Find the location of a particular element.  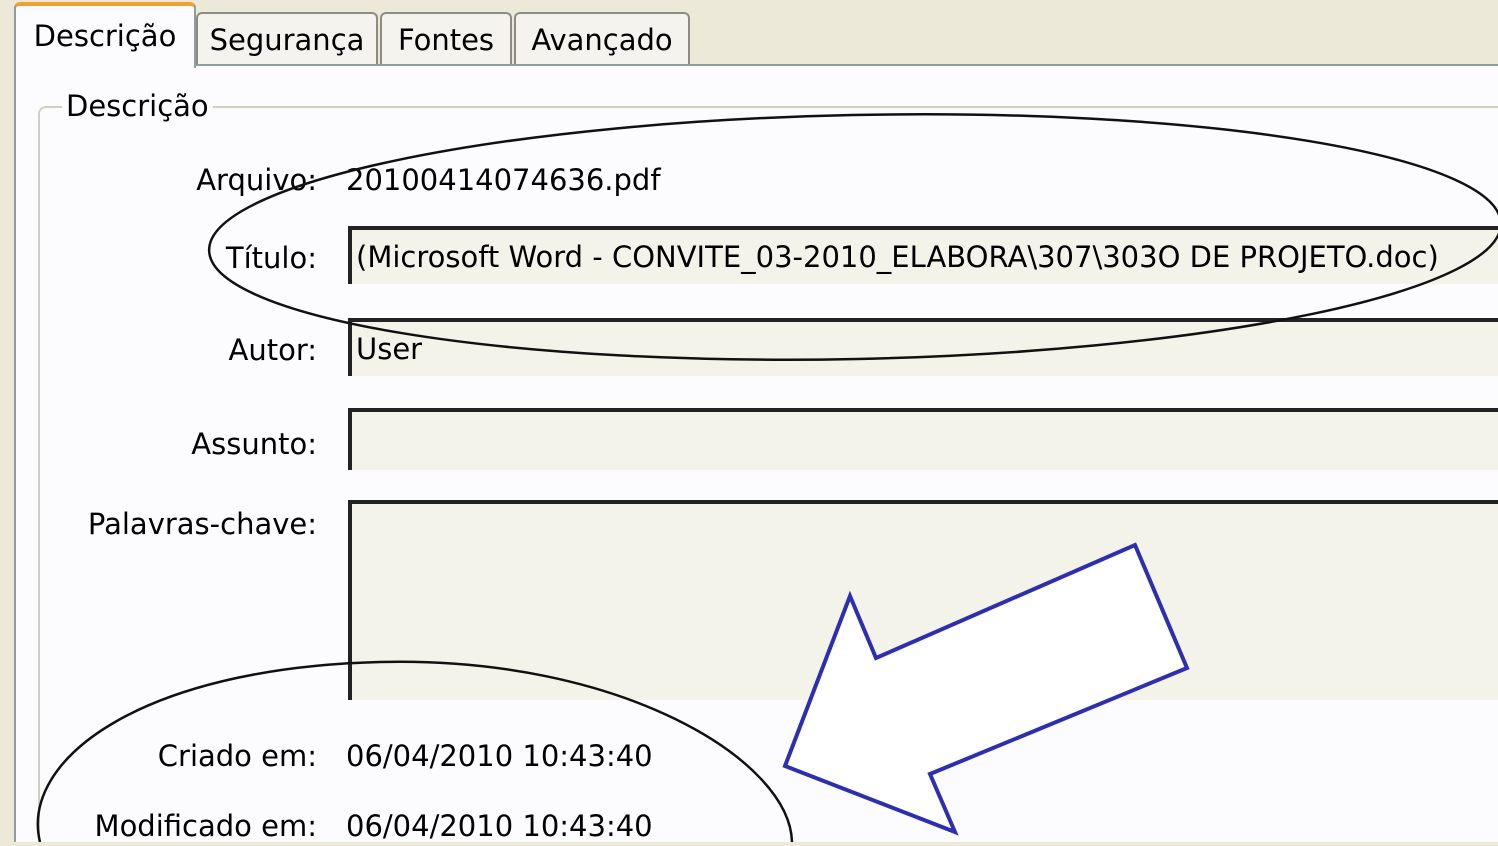

tab-seguranca: Segurança is located at coordinates (287, 38).